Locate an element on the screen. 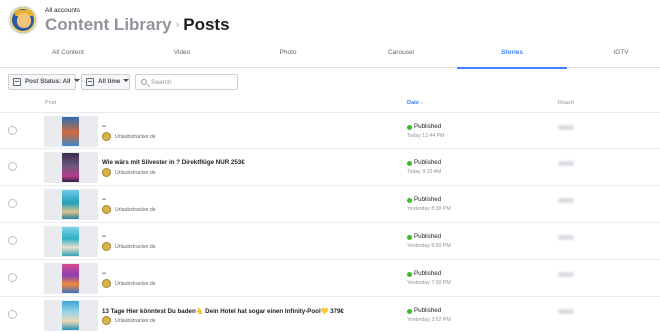 The height and width of the screenshot is (333, 660). breadcrumb-content-library: Content Library is located at coordinates (108, 24).